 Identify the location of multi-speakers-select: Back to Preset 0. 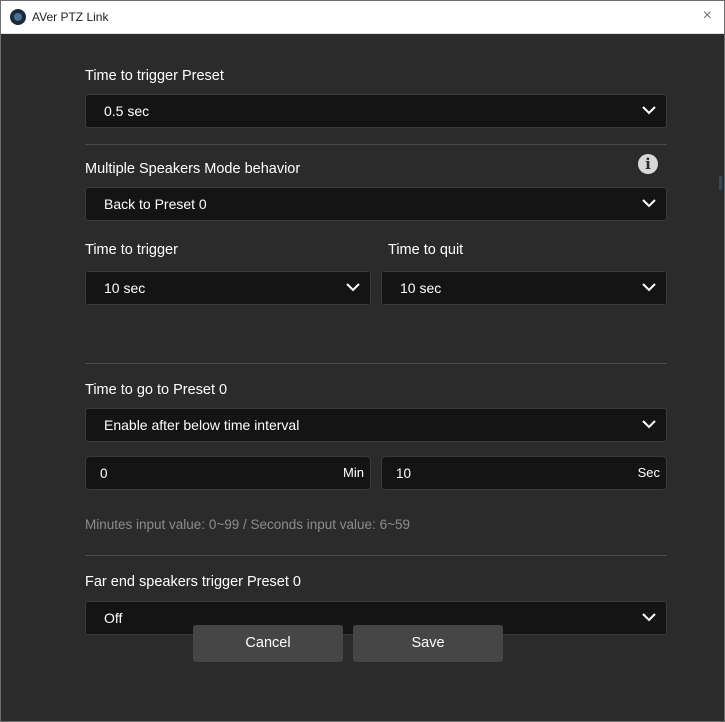
(376, 204).